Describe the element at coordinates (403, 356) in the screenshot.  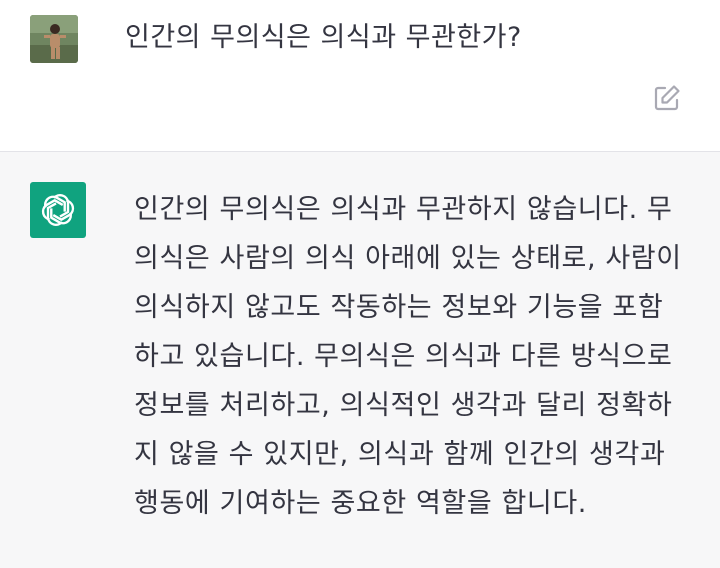
I see `answer-line: 하고 있습니다. 무의식은 의식과 다른 방식으로` at that location.